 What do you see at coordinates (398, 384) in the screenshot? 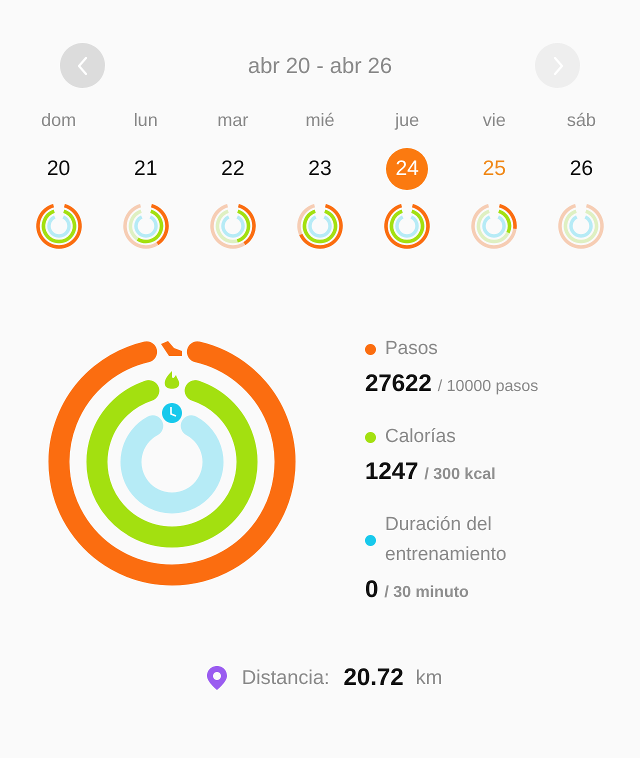
I see `metric-value: 27622` at bounding box center [398, 384].